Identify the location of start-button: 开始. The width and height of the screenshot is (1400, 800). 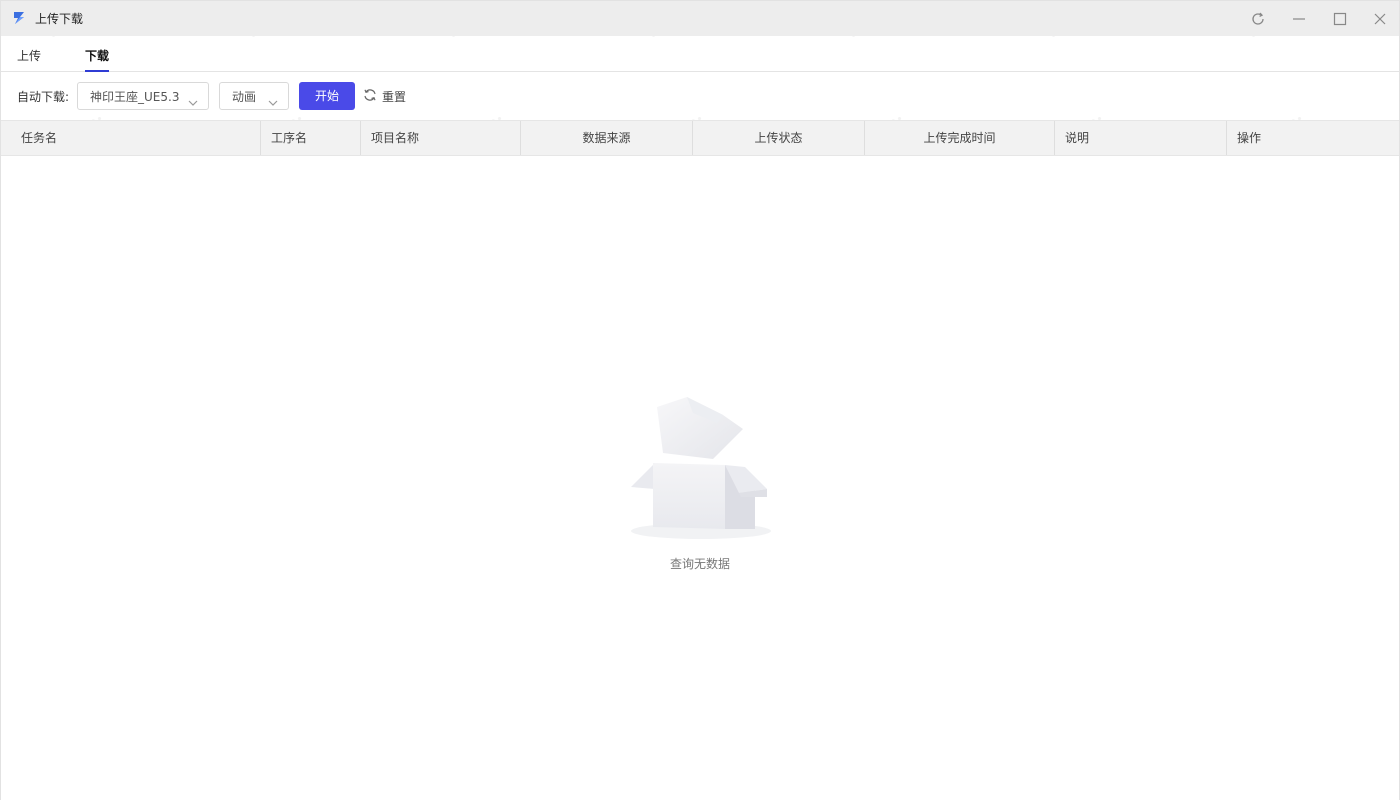
(327, 96).